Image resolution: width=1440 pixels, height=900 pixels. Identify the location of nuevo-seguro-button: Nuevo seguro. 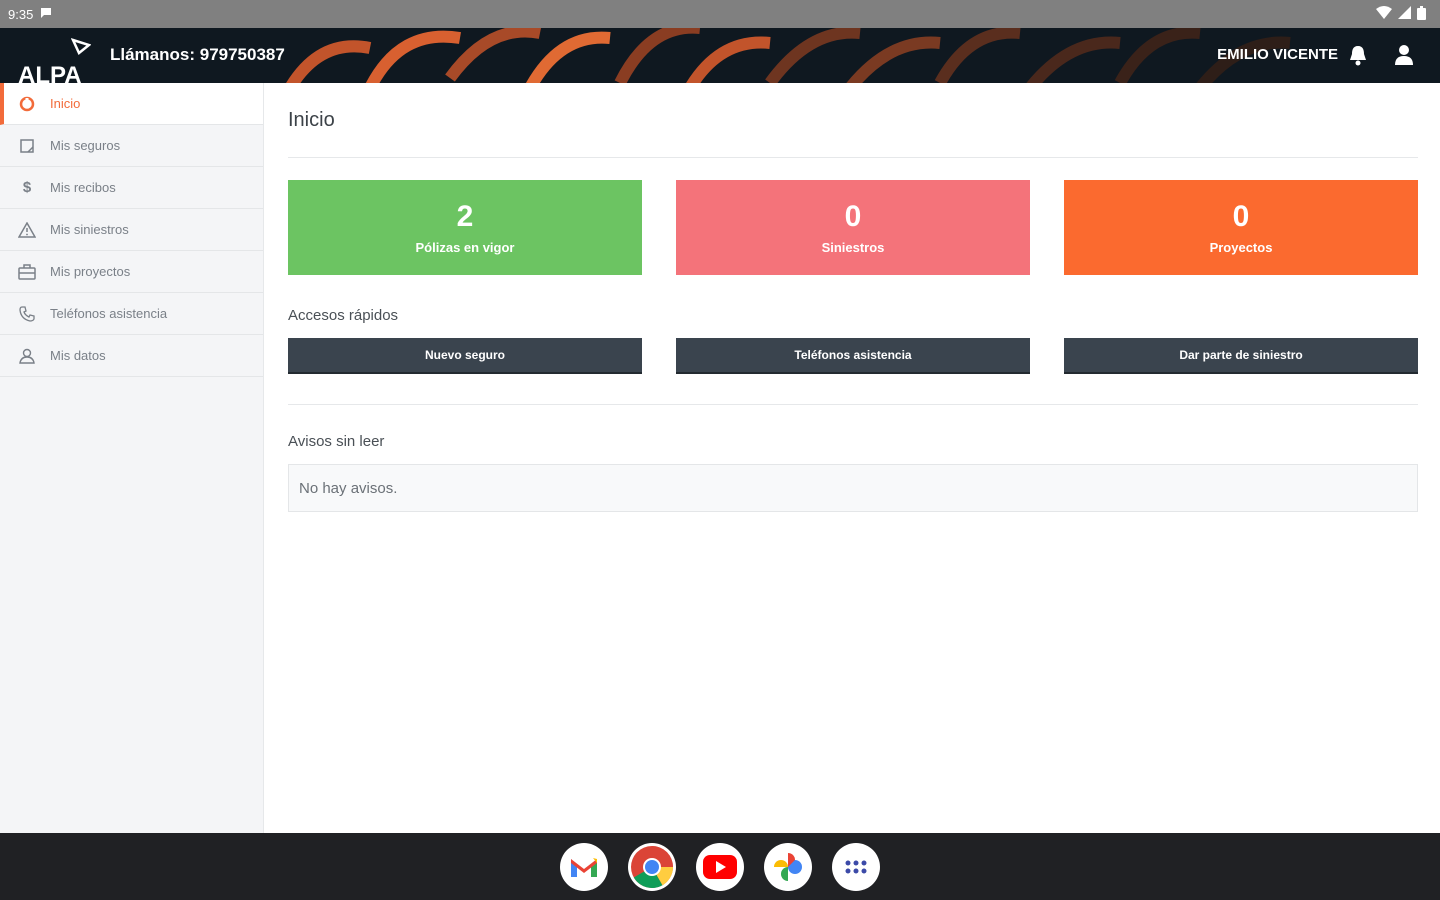
(465, 356).